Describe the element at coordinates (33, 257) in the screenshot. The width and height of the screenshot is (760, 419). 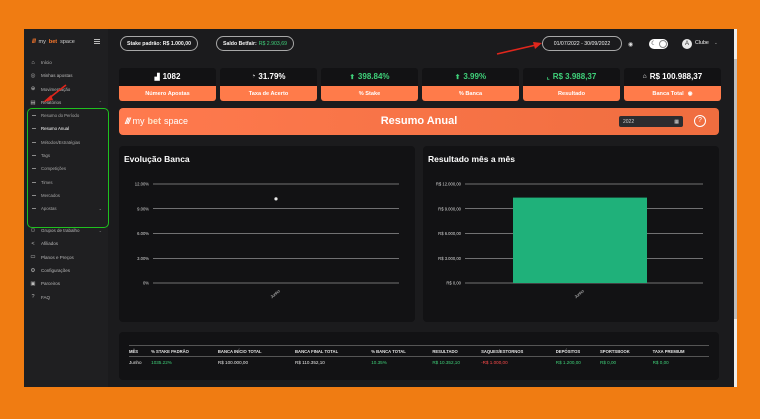
I see `plans-icon: ▭` at that location.